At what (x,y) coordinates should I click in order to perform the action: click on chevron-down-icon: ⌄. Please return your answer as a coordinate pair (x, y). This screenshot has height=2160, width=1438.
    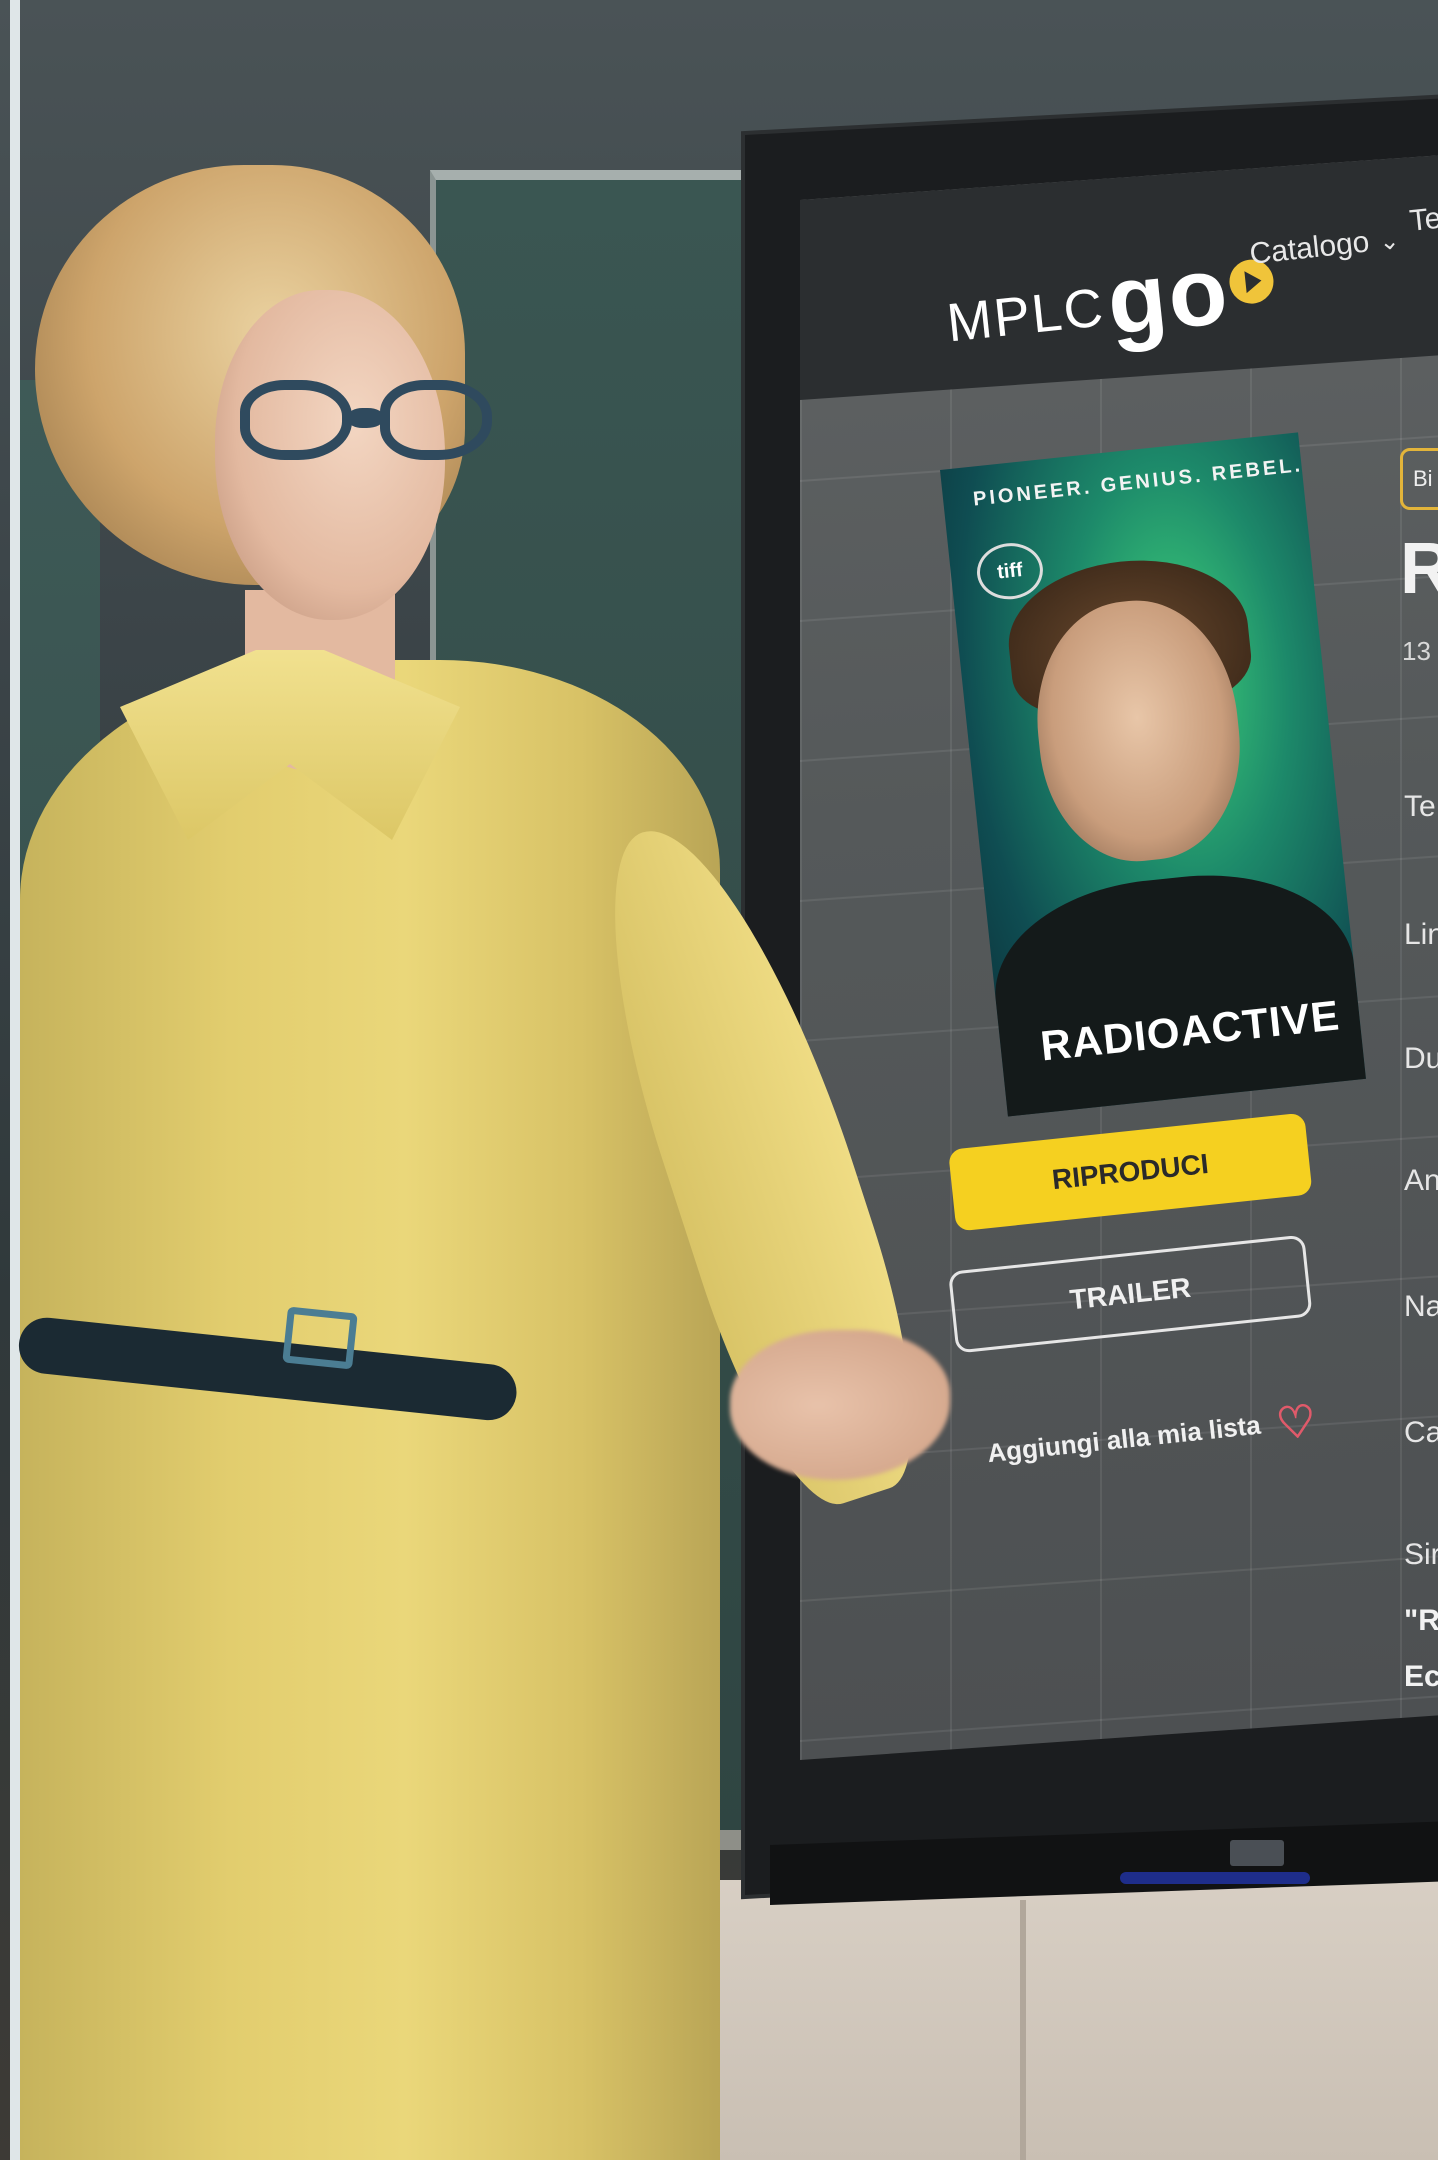
    Looking at the image, I should click on (1389, 242).